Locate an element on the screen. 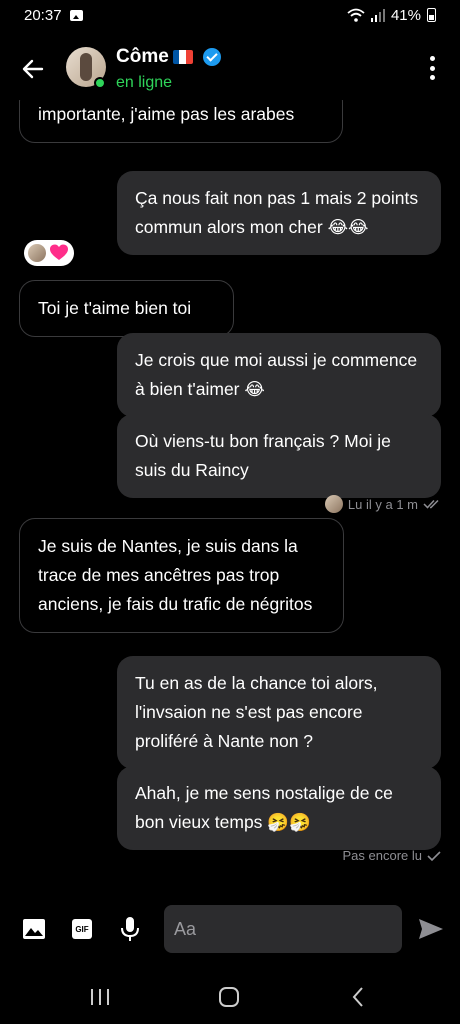 Image resolution: width=460 pixels, height=1024 pixels. status-bar: 20:37 41% is located at coordinates (230, 15).